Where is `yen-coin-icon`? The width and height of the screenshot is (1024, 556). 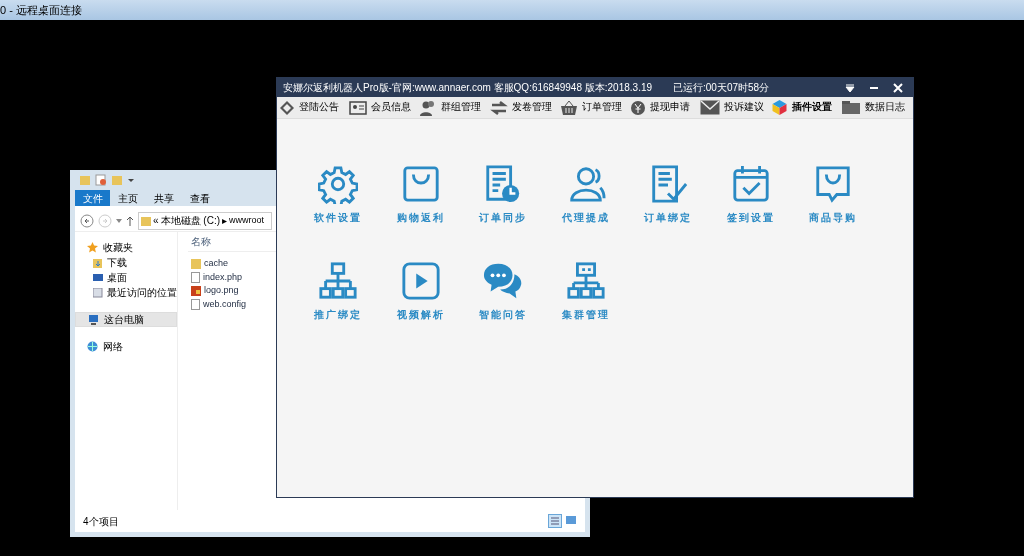 yen-coin-icon is located at coordinates (638, 107).